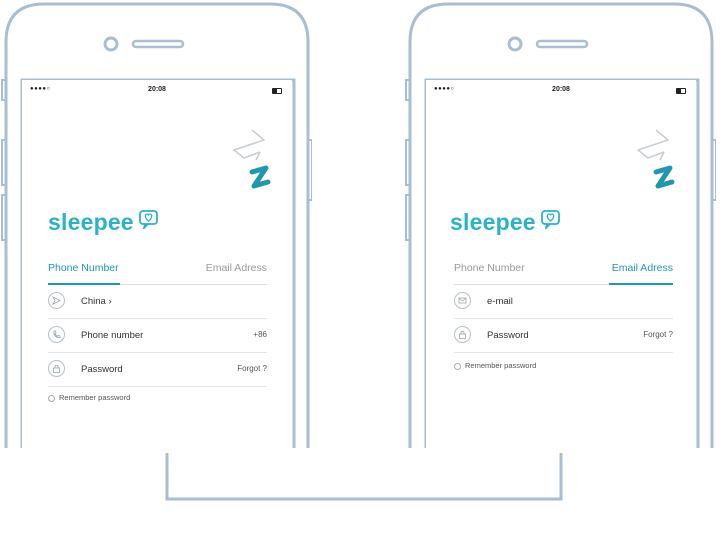 This screenshot has height=537, width=720. I want to click on send-icon, so click(56, 300).